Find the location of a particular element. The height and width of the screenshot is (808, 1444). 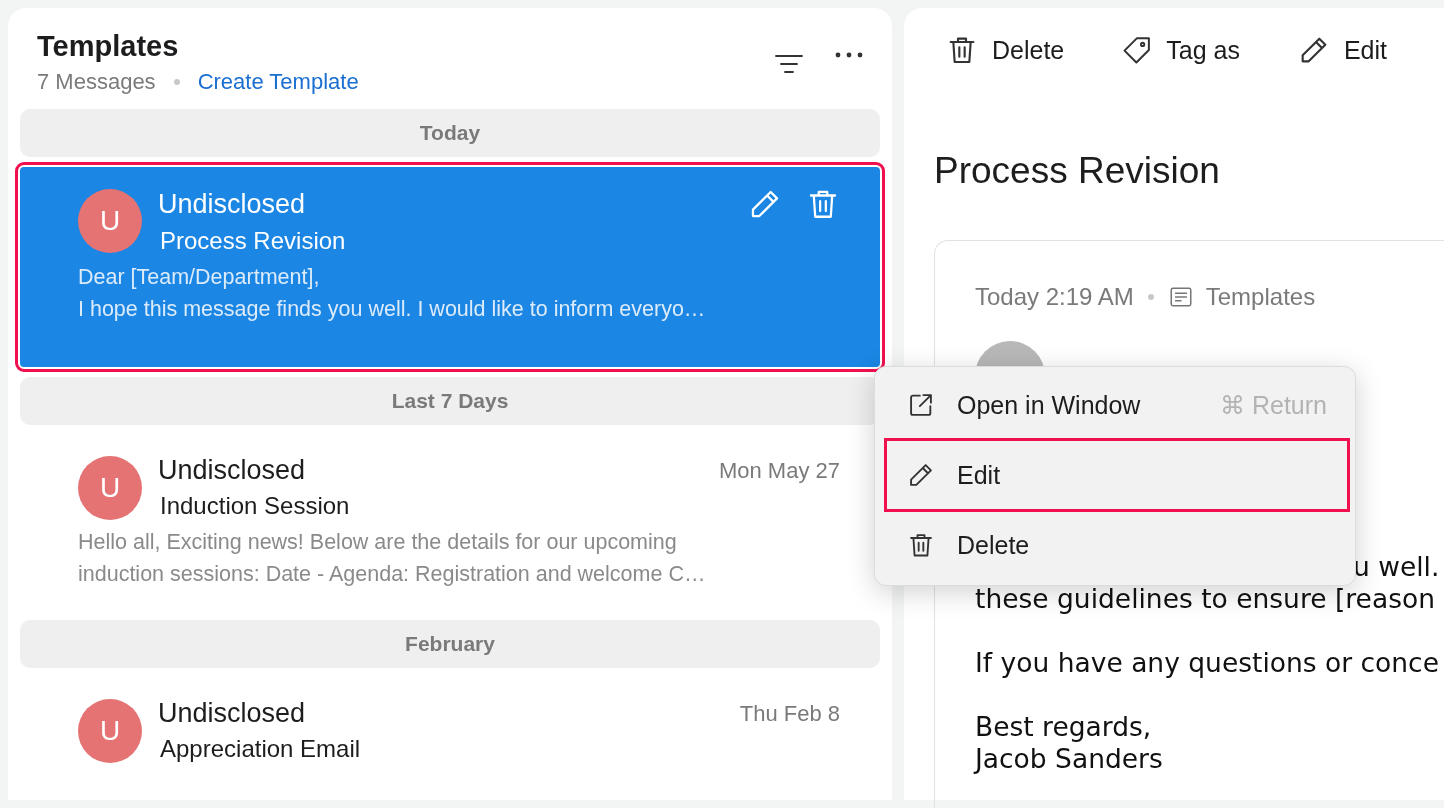

message-preview: Hello all, Exciting news! Below are the details for our upcoming is located at coordinates (378, 542).